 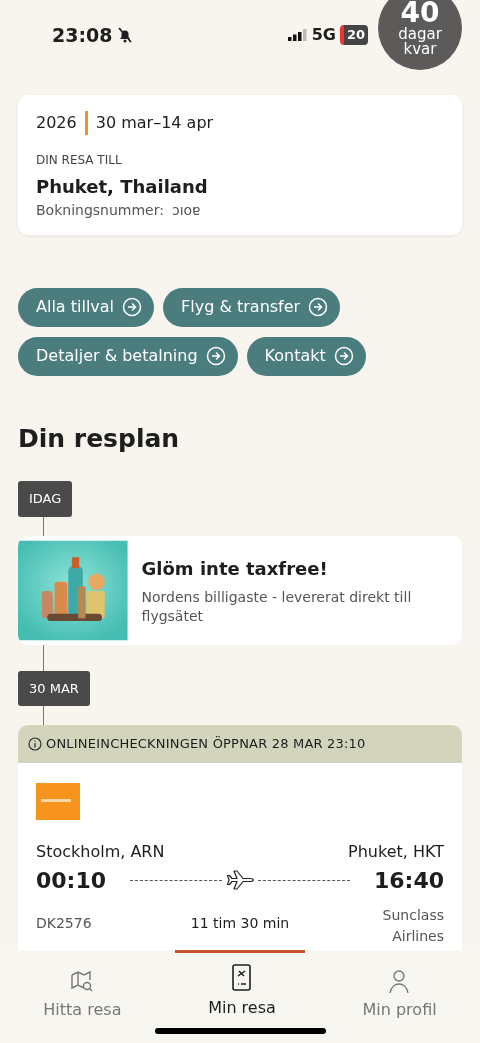 What do you see at coordinates (125, 35) in the screenshot?
I see `muted-bell-icon` at bounding box center [125, 35].